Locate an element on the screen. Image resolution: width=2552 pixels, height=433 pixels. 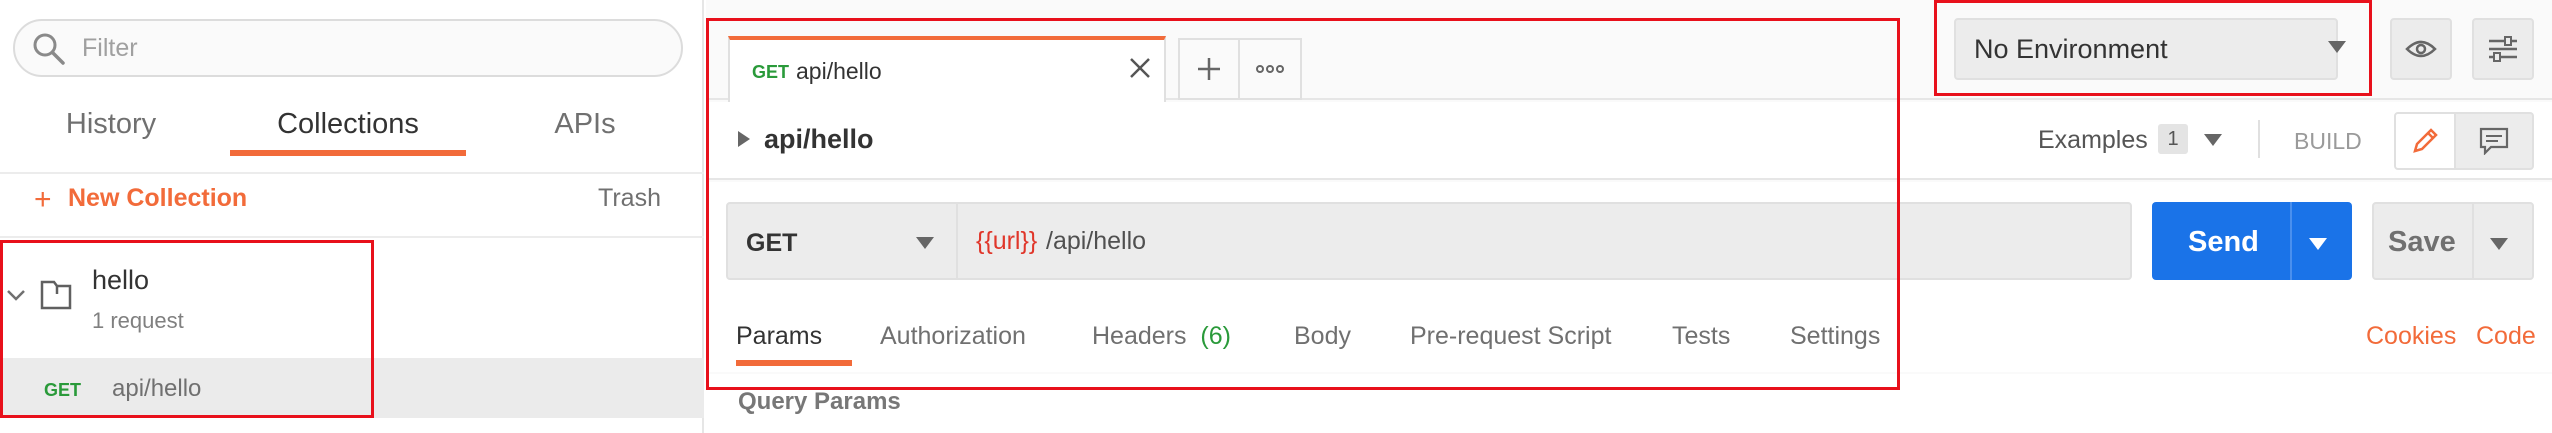
collection-name: hello is located at coordinates (120, 280).